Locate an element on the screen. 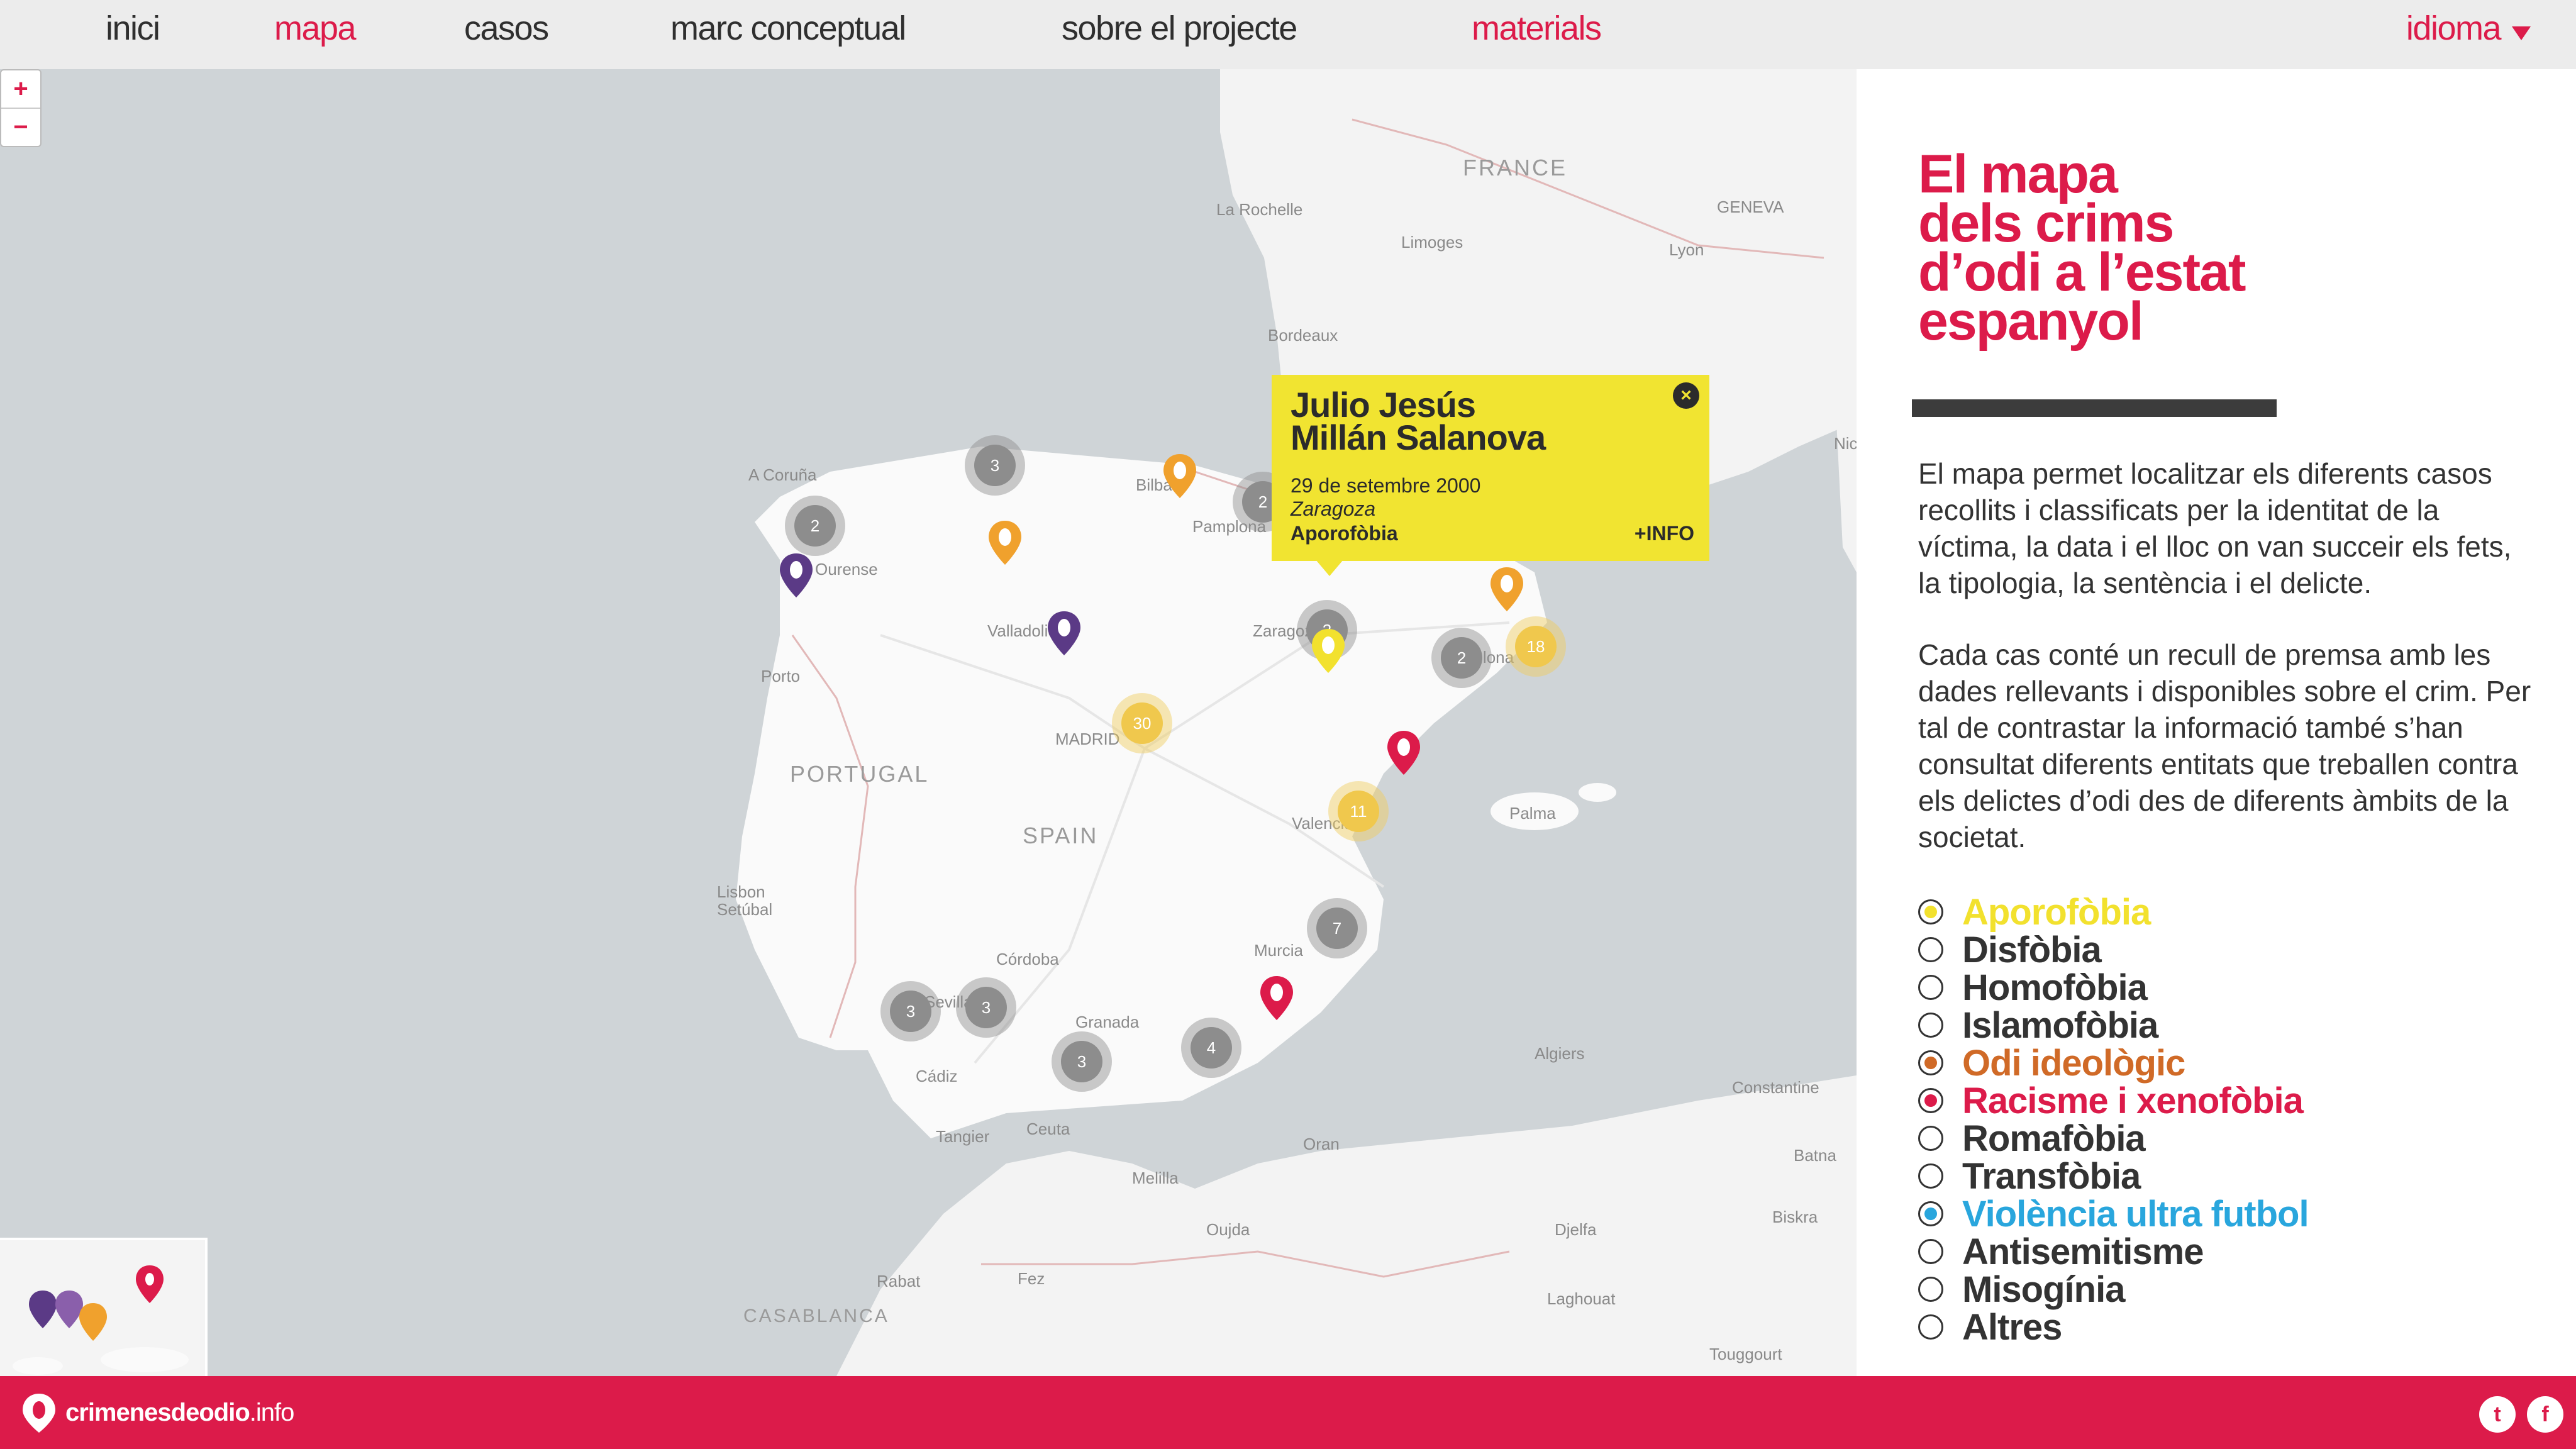 This screenshot has height=1449, width=2576. filter-label: Misogínia is located at coordinates (2043, 1289).